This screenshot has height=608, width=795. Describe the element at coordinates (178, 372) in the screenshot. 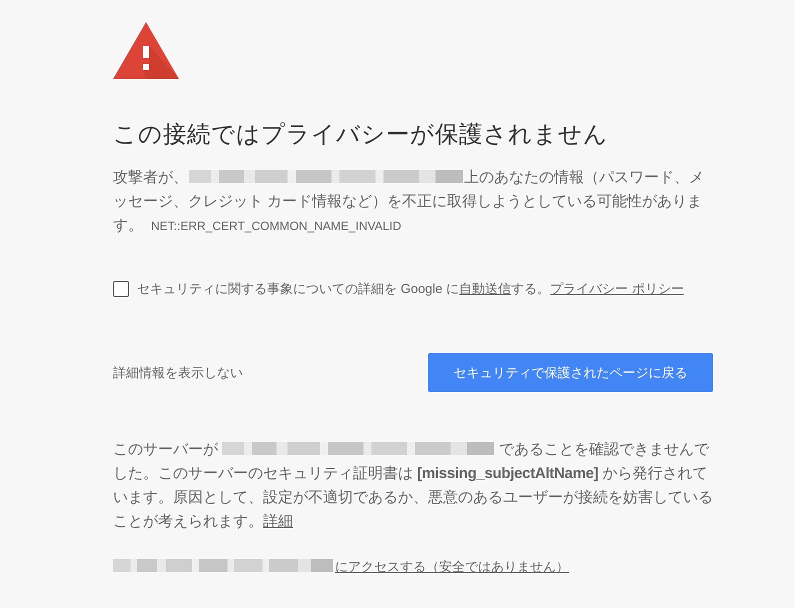

I see `details-toggle-button: 詳細情報を表示しない` at that location.